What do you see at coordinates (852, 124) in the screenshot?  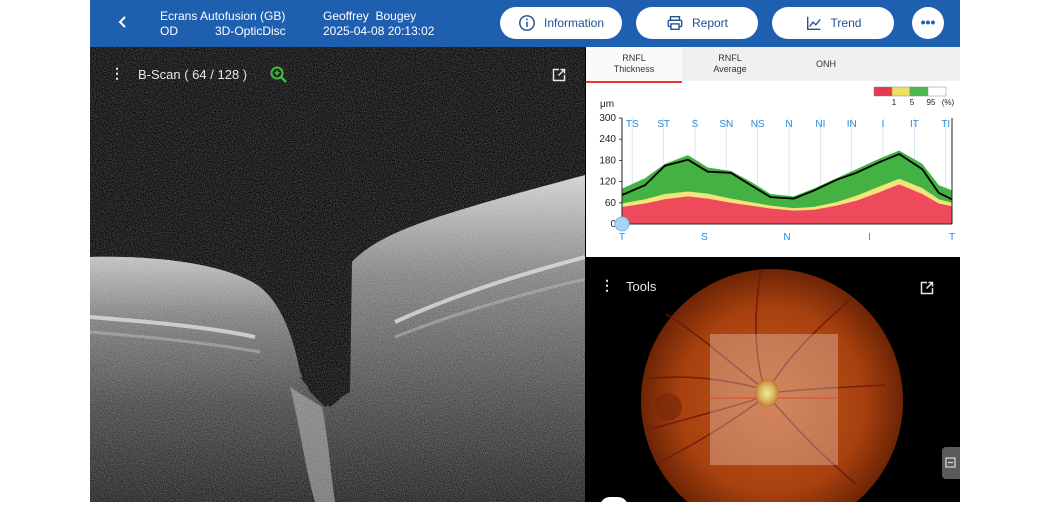 I see `sector-label: IN` at bounding box center [852, 124].